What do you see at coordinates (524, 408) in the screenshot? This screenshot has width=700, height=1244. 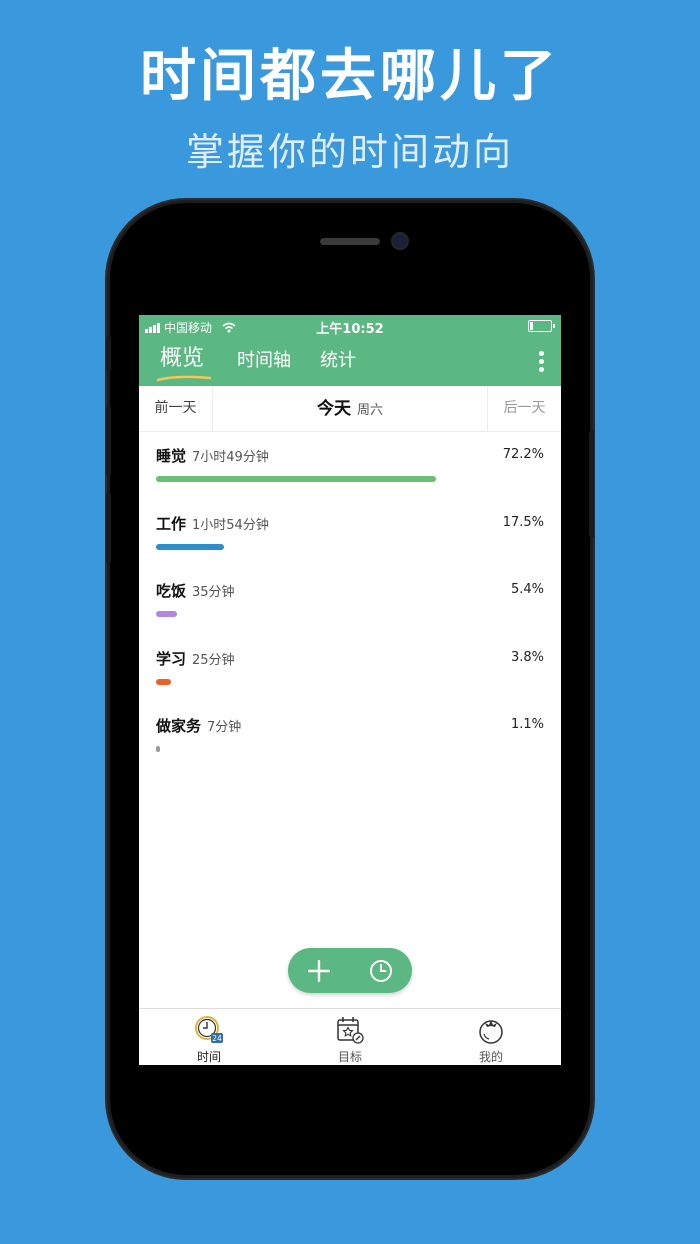 I see `next-day-button: 后一天` at bounding box center [524, 408].